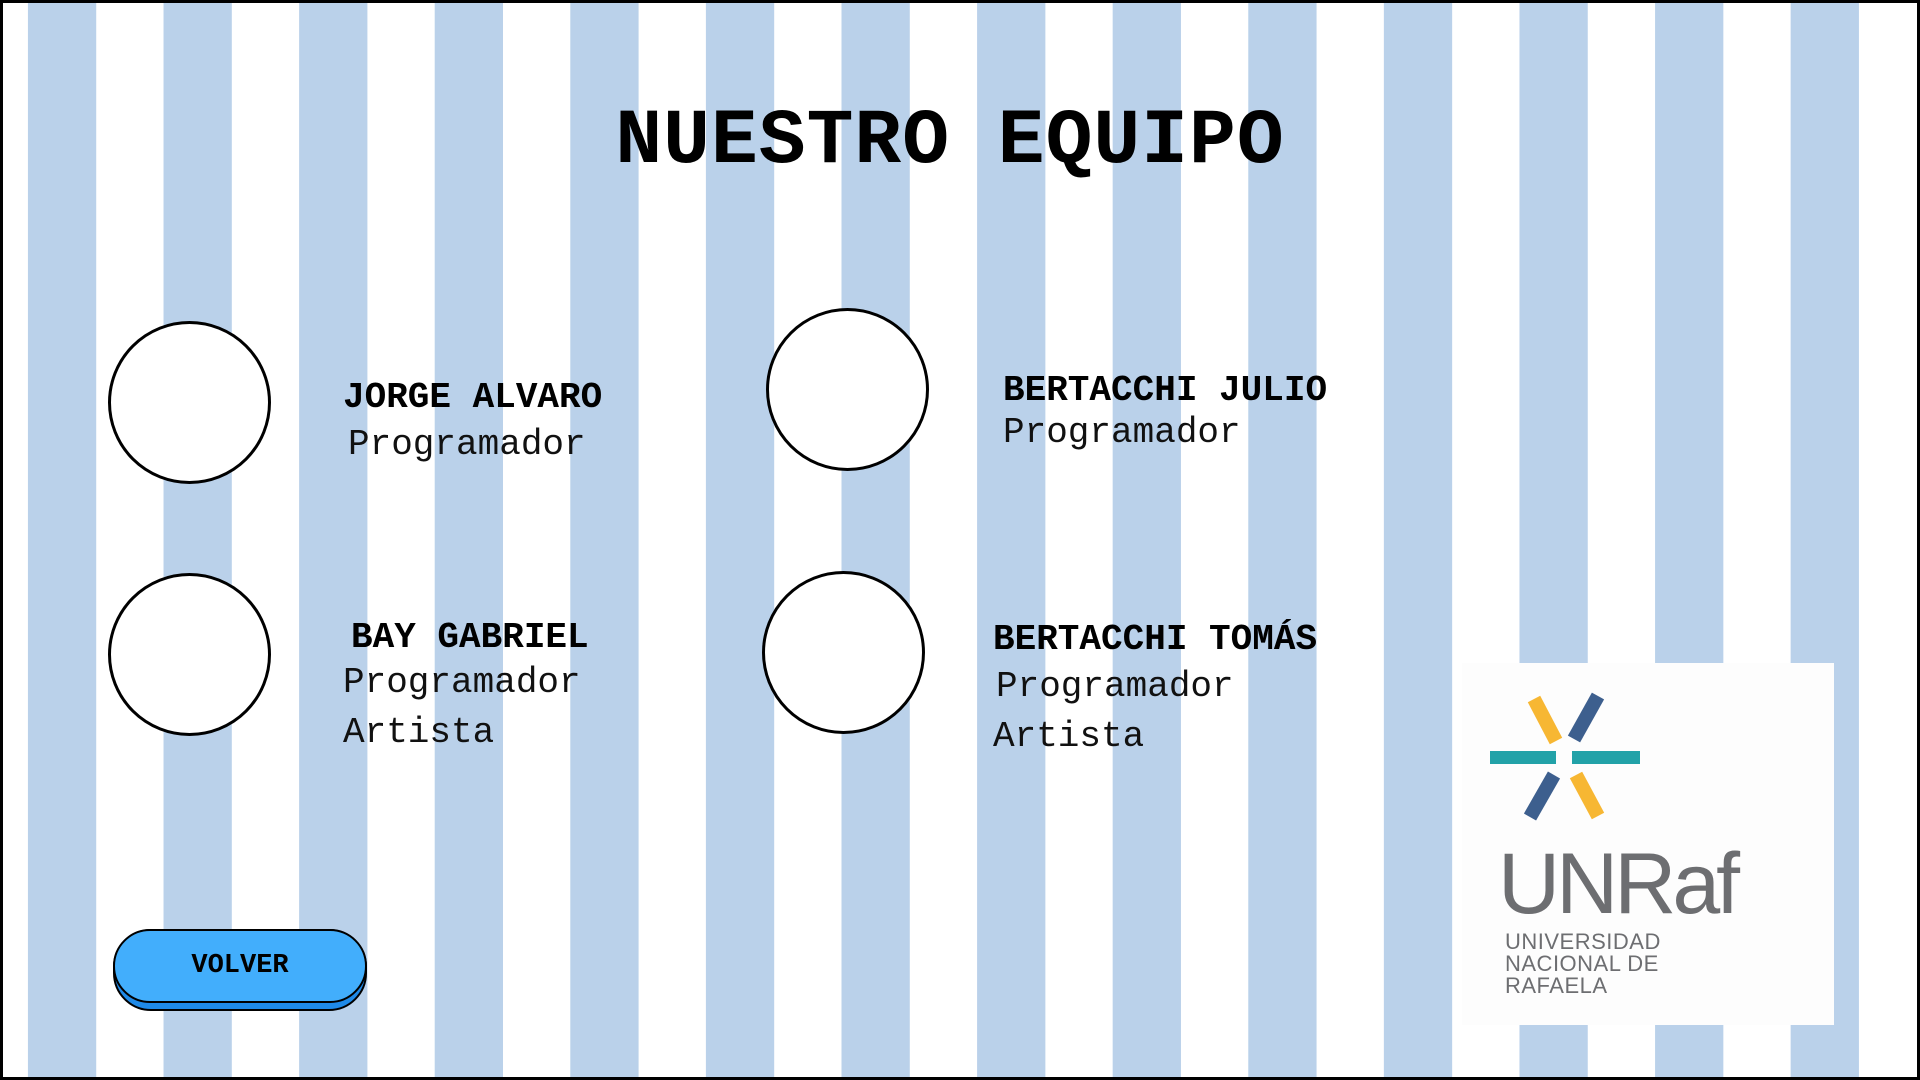 The image size is (1920, 1080). Describe the element at coordinates (472, 423) in the screenshot. I see `member-card-jorge-alvaro: JORGE ALVARO Programador` at that location.